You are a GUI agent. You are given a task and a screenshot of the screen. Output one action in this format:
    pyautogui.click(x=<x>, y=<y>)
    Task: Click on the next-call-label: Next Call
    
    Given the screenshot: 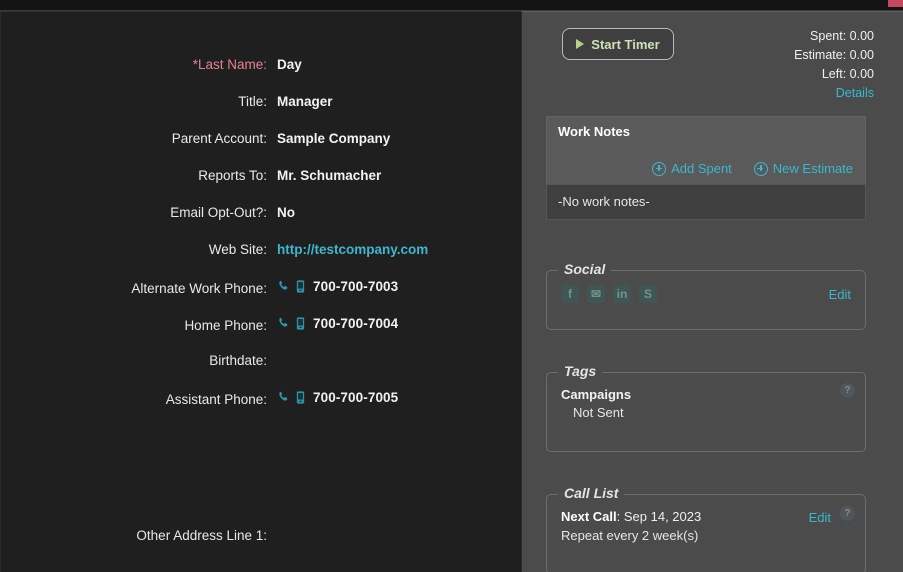 What is the action you would take?
    pyautogui.click(x=589, y=516)
    